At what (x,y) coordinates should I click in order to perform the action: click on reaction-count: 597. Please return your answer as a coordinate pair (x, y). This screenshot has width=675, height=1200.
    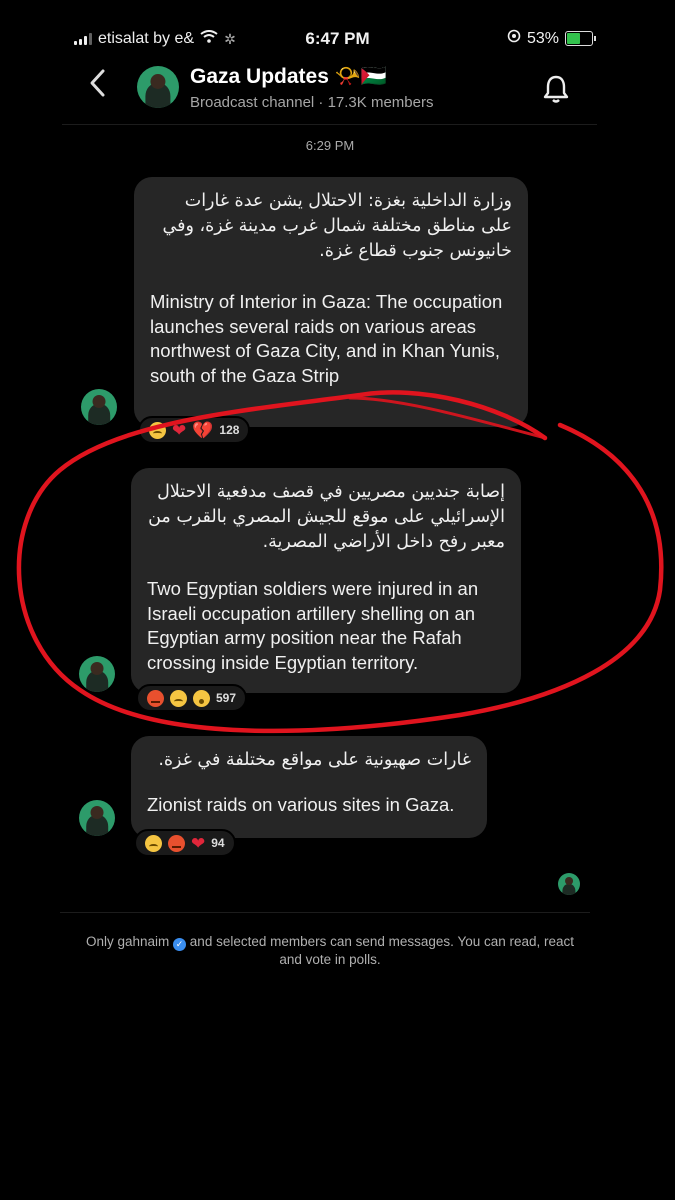
    Looking at the image, I should click on (226, 698).